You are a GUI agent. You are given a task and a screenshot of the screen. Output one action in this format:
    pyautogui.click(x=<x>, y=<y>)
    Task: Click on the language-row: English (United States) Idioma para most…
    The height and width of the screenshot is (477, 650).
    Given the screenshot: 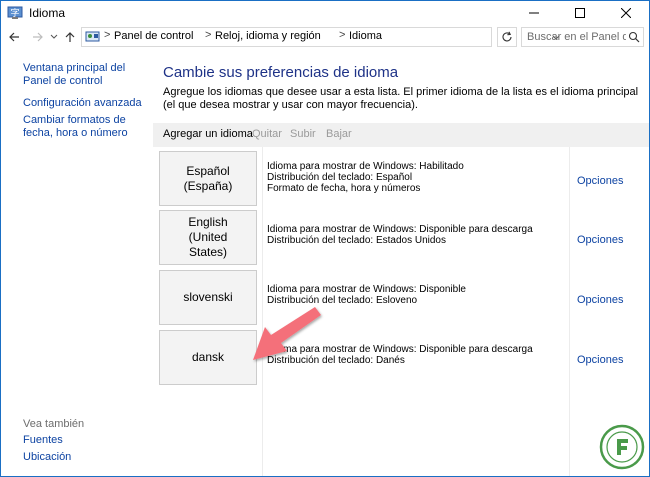 What is the action you would take?
    pyautogui.click(x=401, y=236)
    